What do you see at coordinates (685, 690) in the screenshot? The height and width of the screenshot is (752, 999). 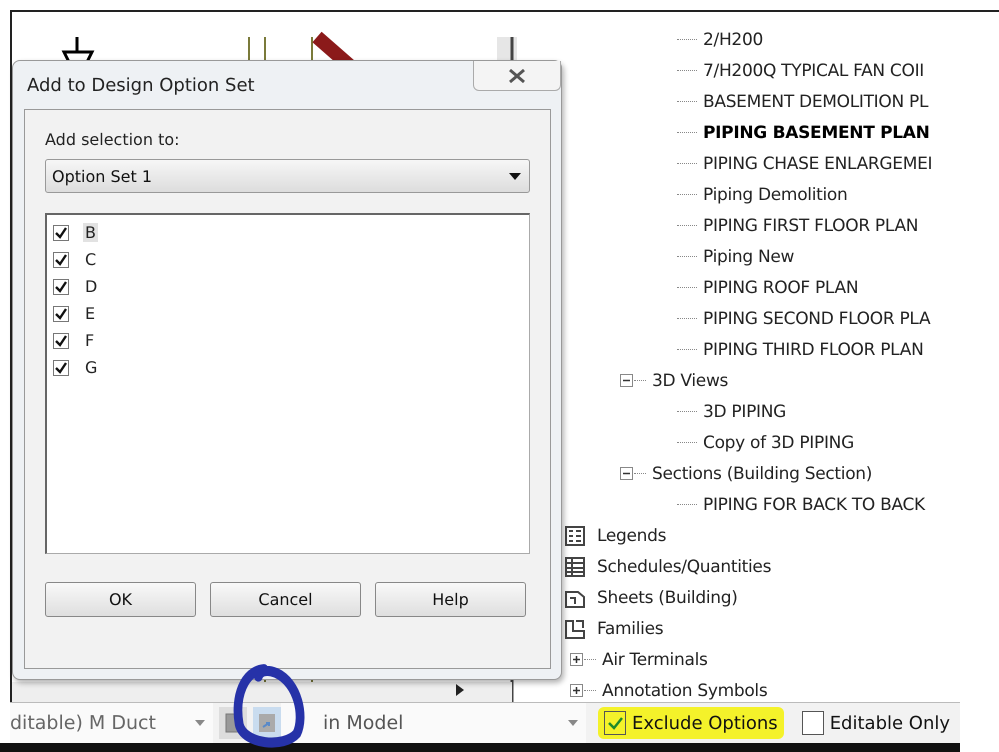 I see `tree-item: Annotation Symbols` at bounding box center [685, 690].